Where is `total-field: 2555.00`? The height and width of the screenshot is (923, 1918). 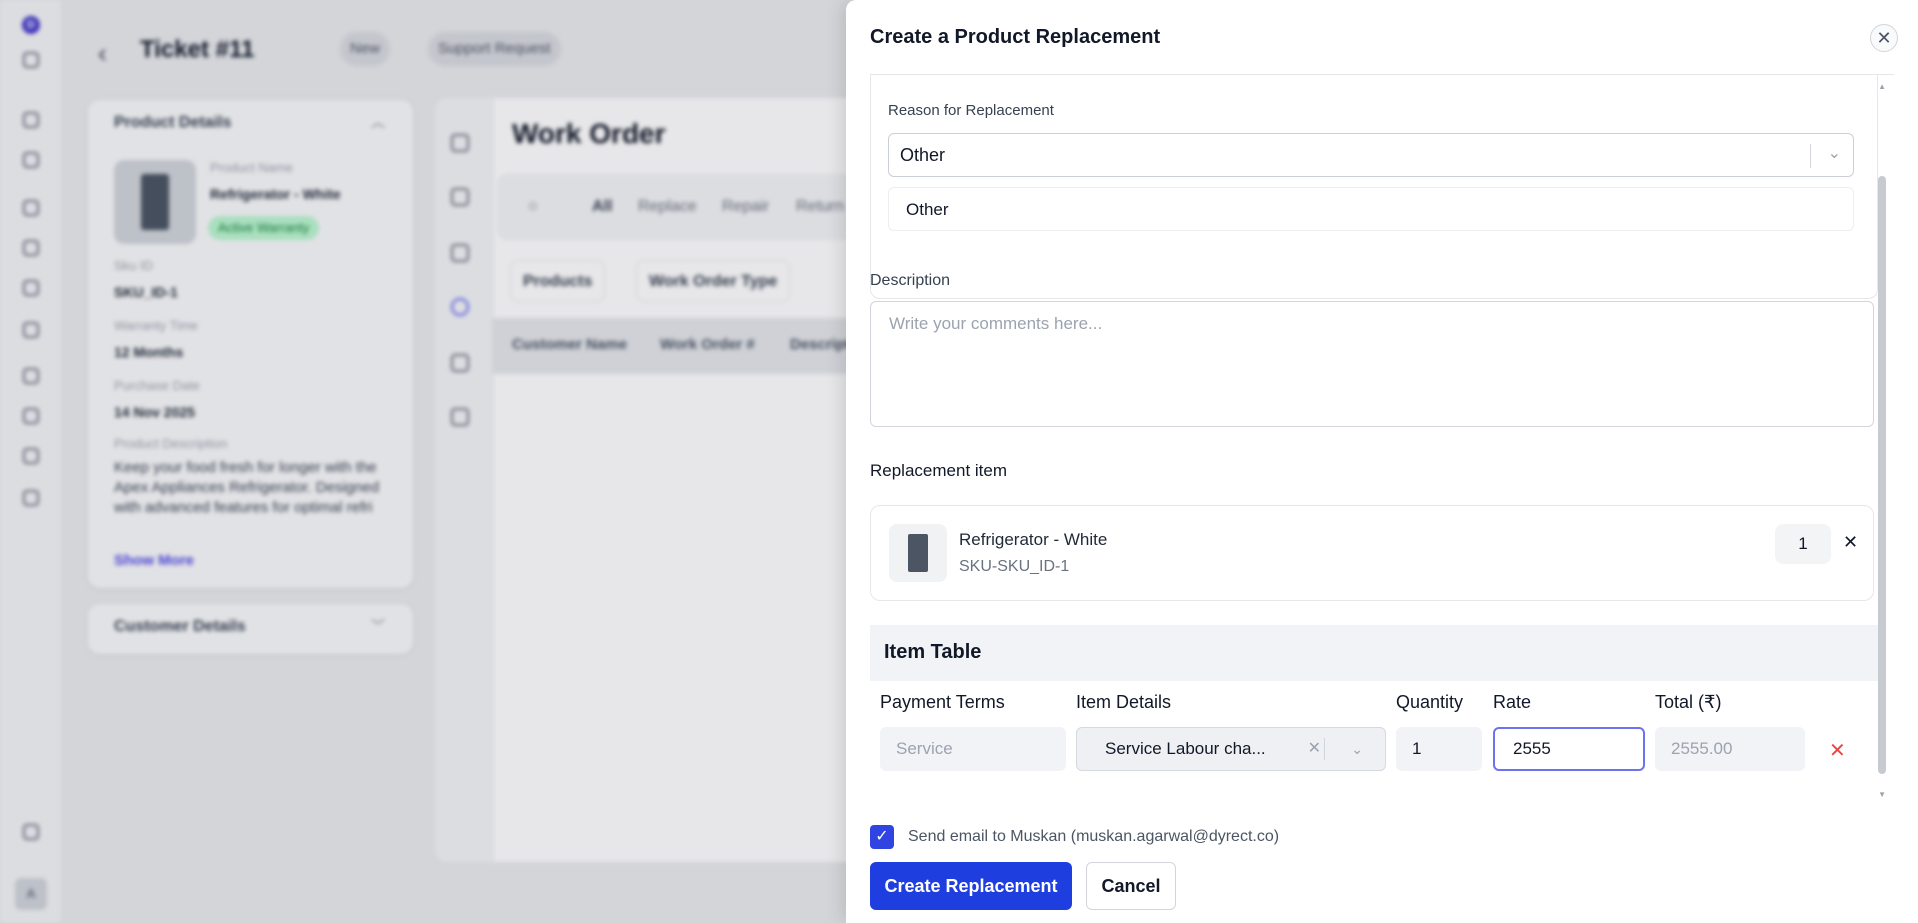
total-field: 2555.00 is located at coordinates (1730, 749).